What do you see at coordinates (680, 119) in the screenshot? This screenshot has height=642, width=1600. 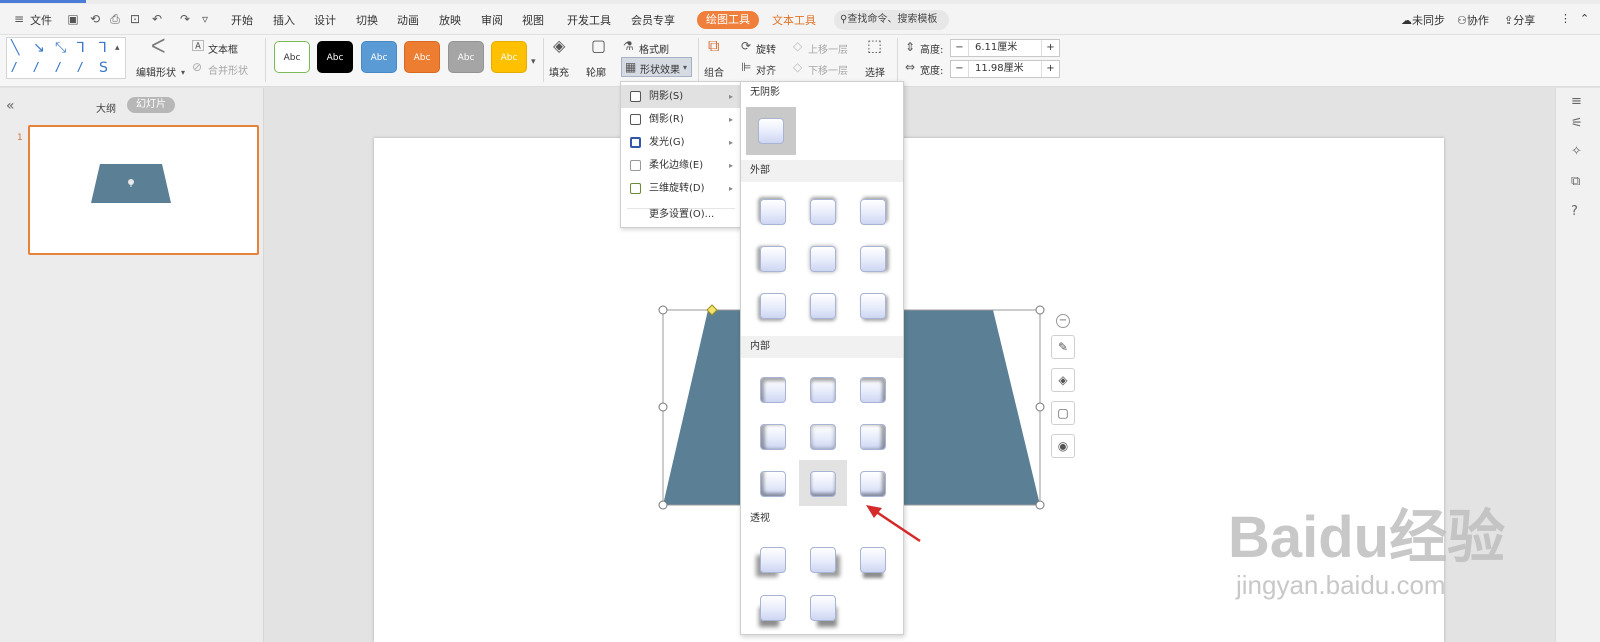 I see `menu-item-reflection: 倒影(R) ▸` at bounding box center [680, 119].